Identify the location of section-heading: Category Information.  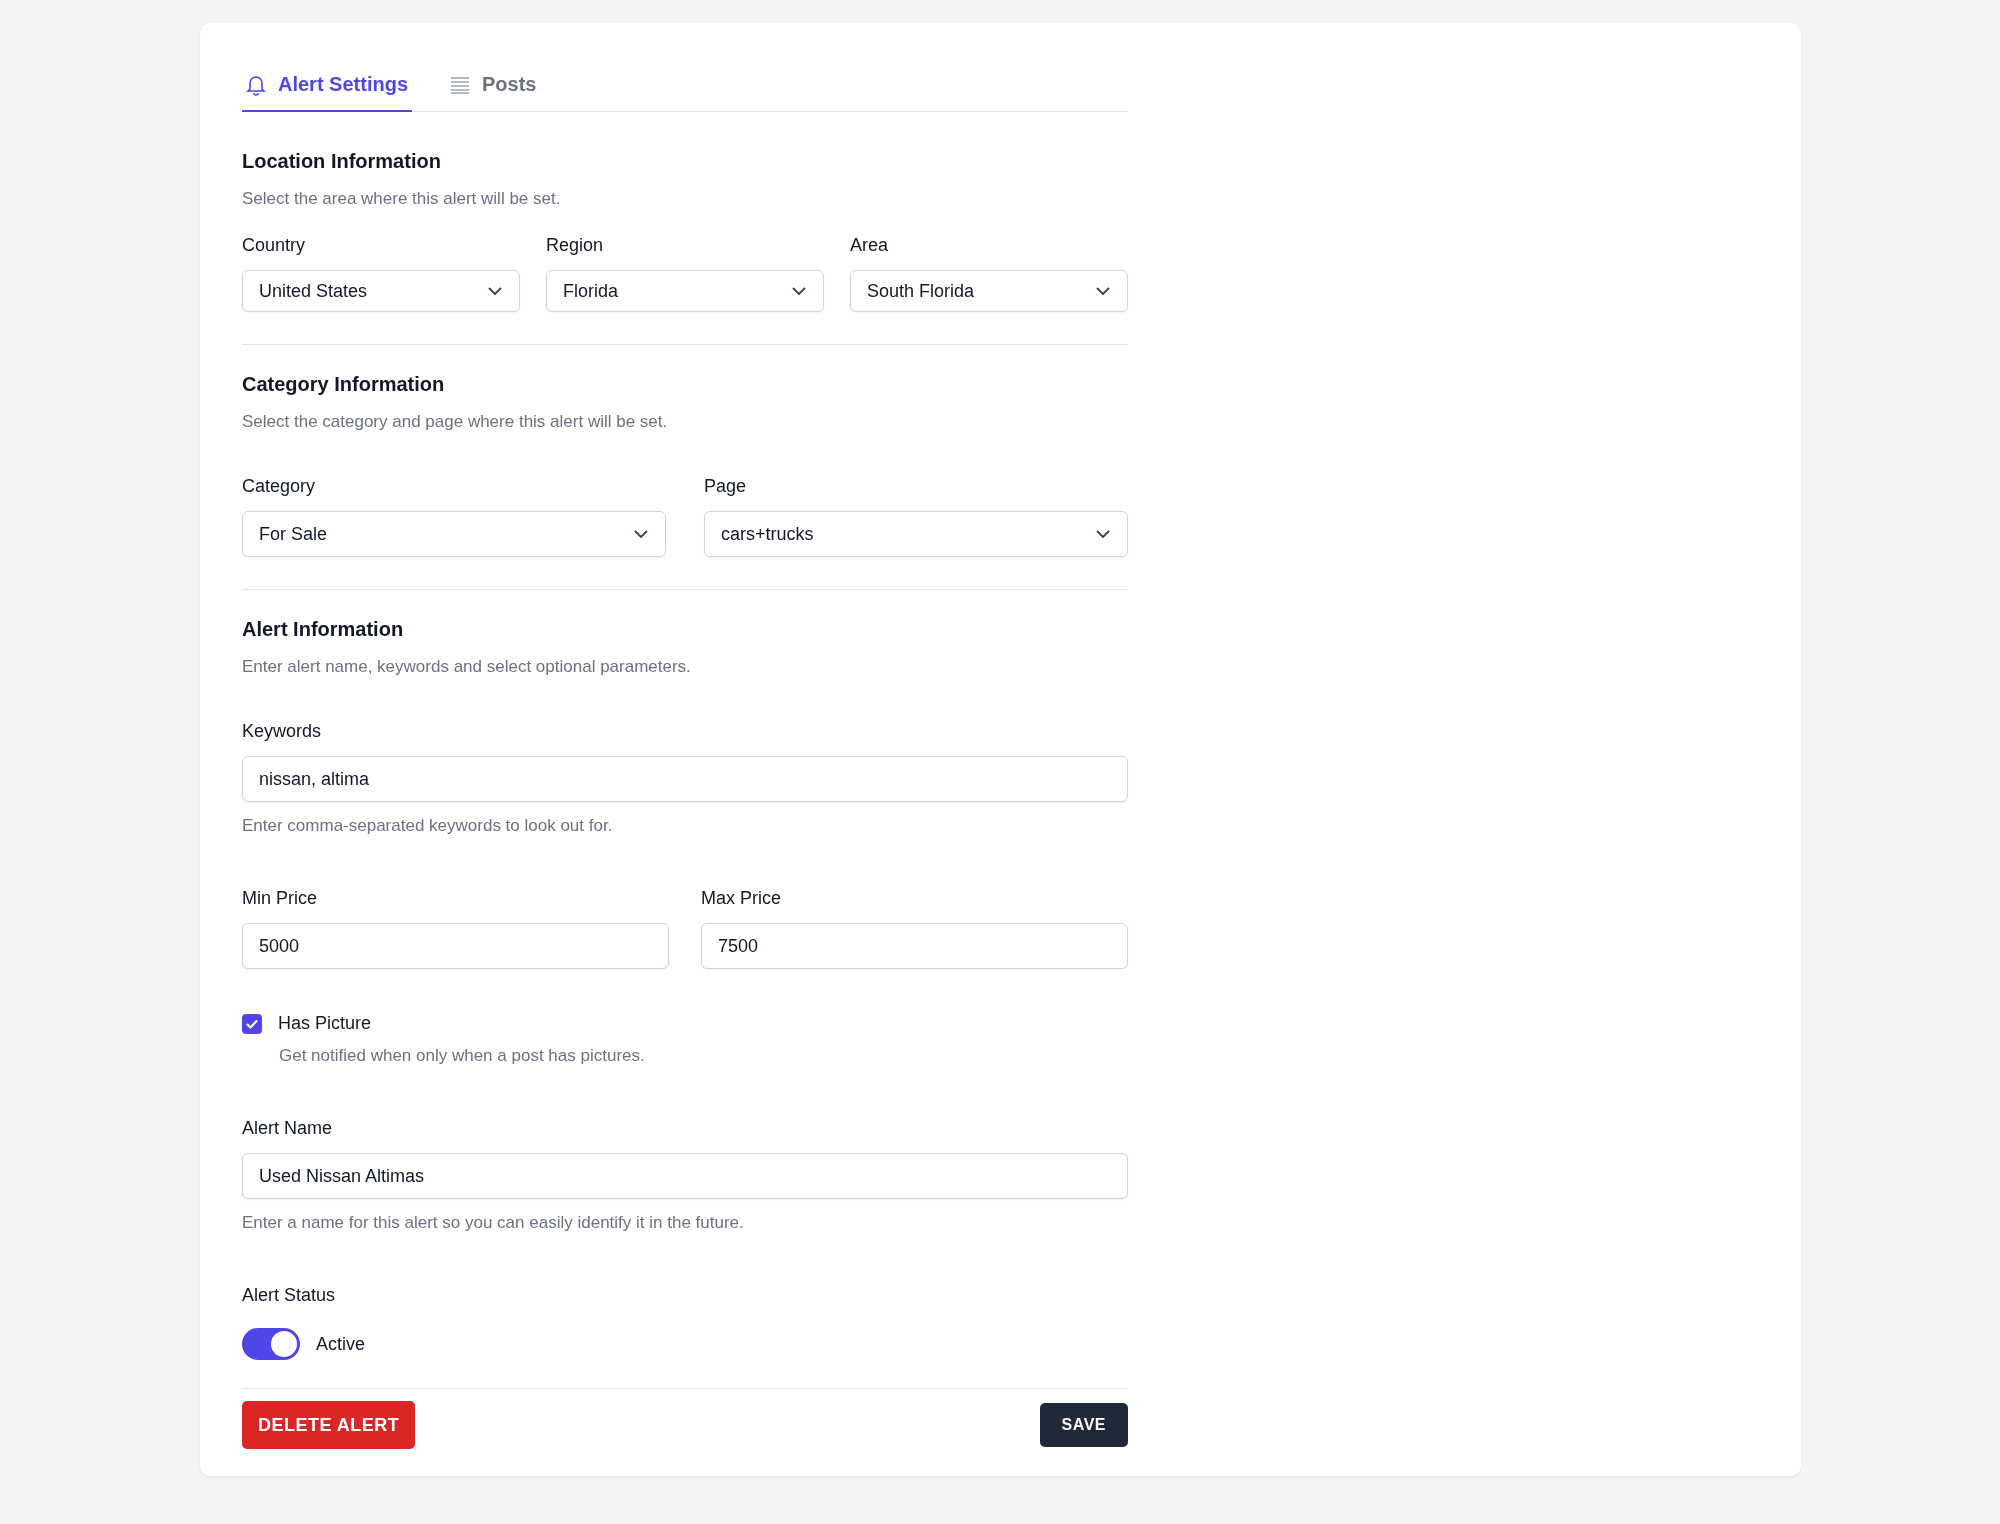
(344, 384).